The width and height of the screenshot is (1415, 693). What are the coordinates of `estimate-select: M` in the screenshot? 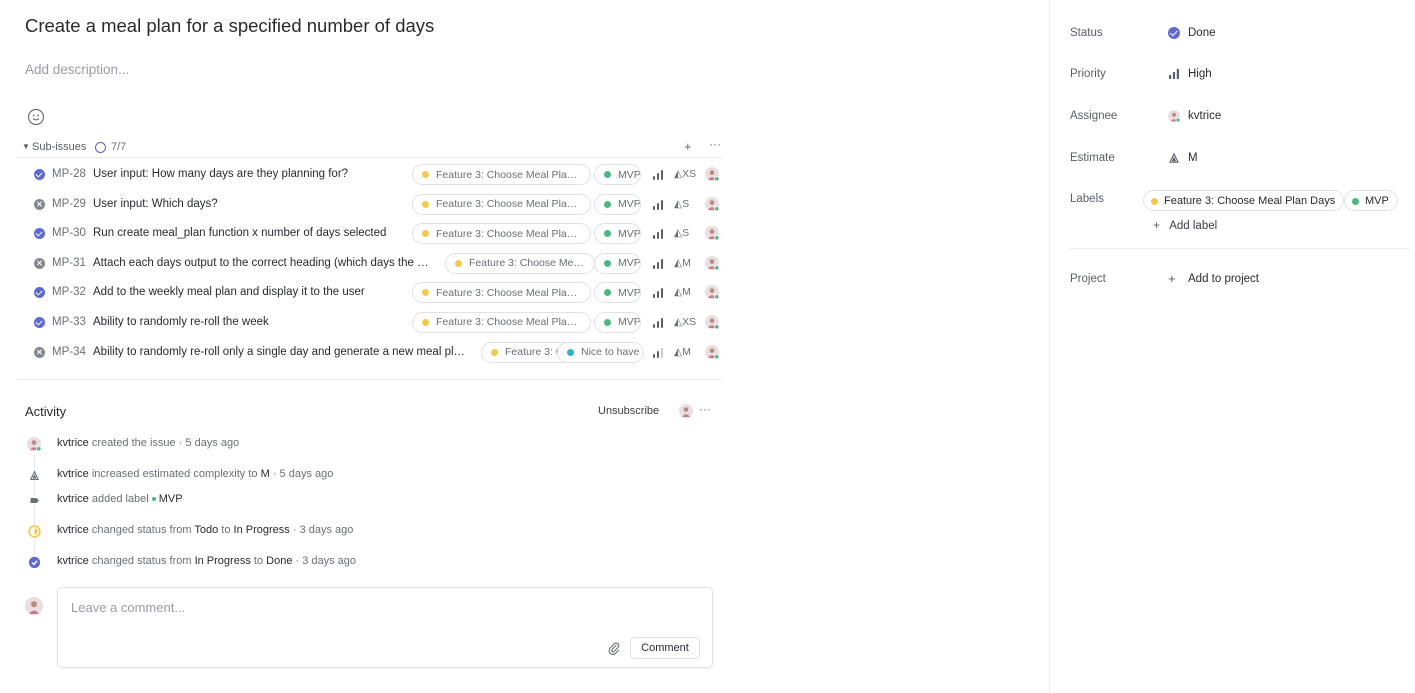 It's located at (1288, 159).